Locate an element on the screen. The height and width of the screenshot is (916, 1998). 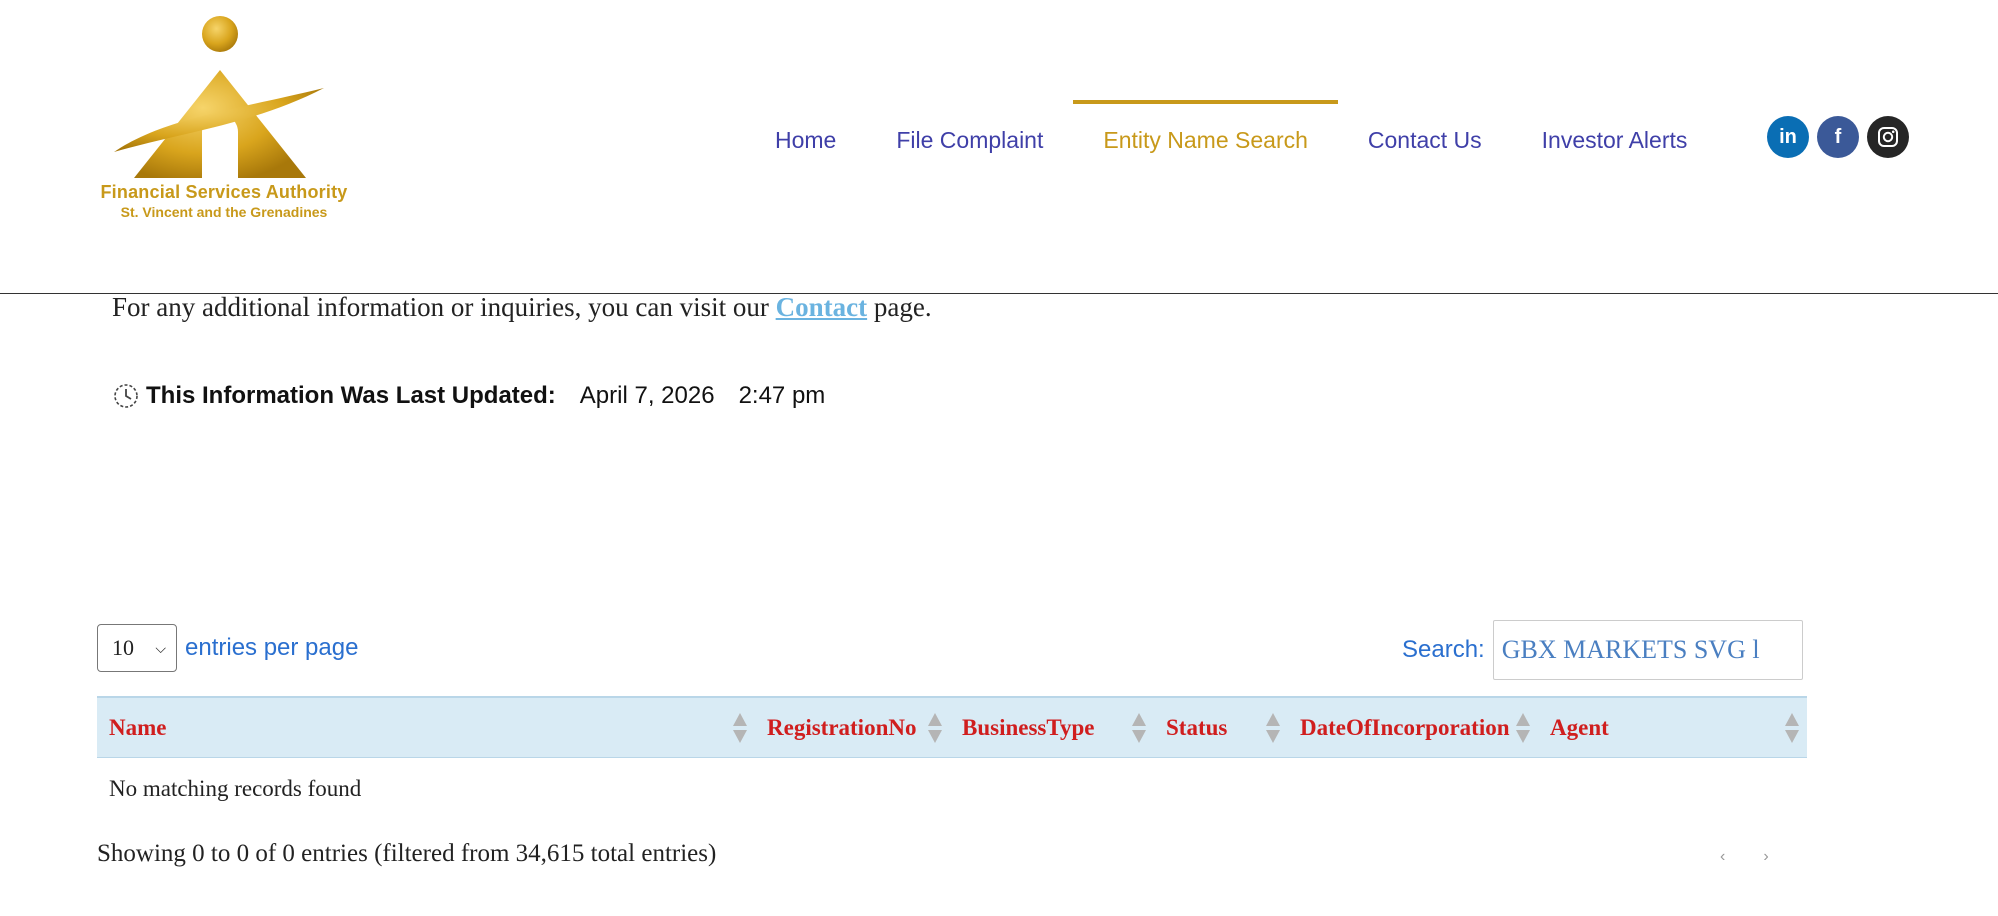
last-updated-time: 2:47 pm is located at coordinates (782, 395).